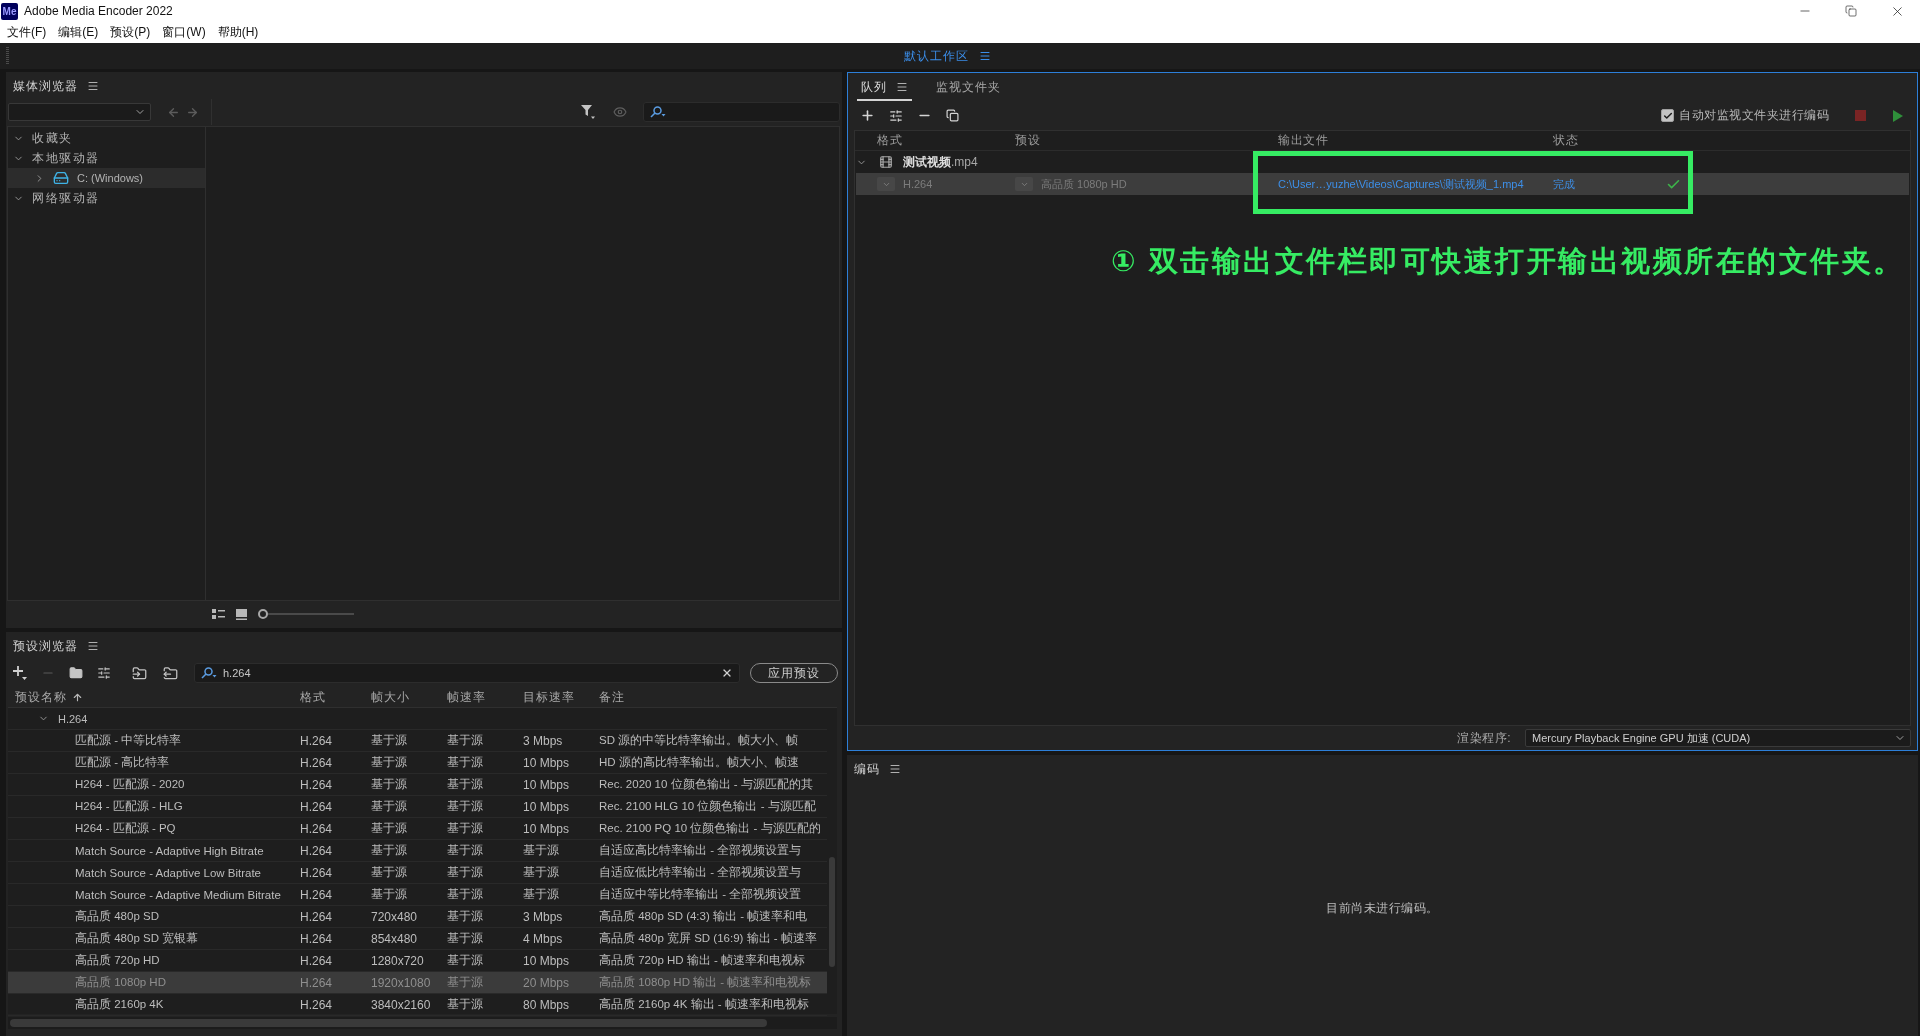 Image resolution: width=1920 pixels, height=1036 pixels. Describe the element at coordinates (952, 115) in the screenshot. I see `duplicate-icon` at that location.